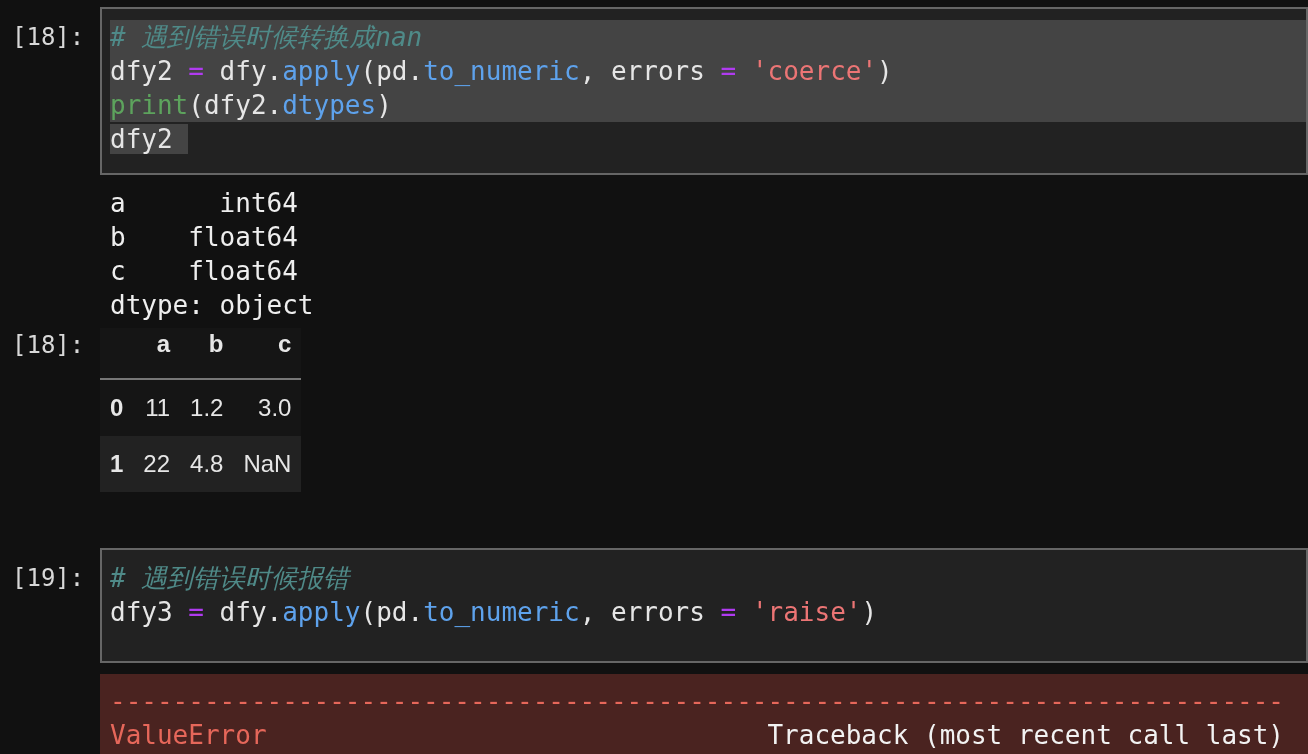 The image size is (1308, 754). What do you see at coordinates (207, 407) in the screenshot?
I see `table-cell: 1.2` at bounding box center [207, 407].